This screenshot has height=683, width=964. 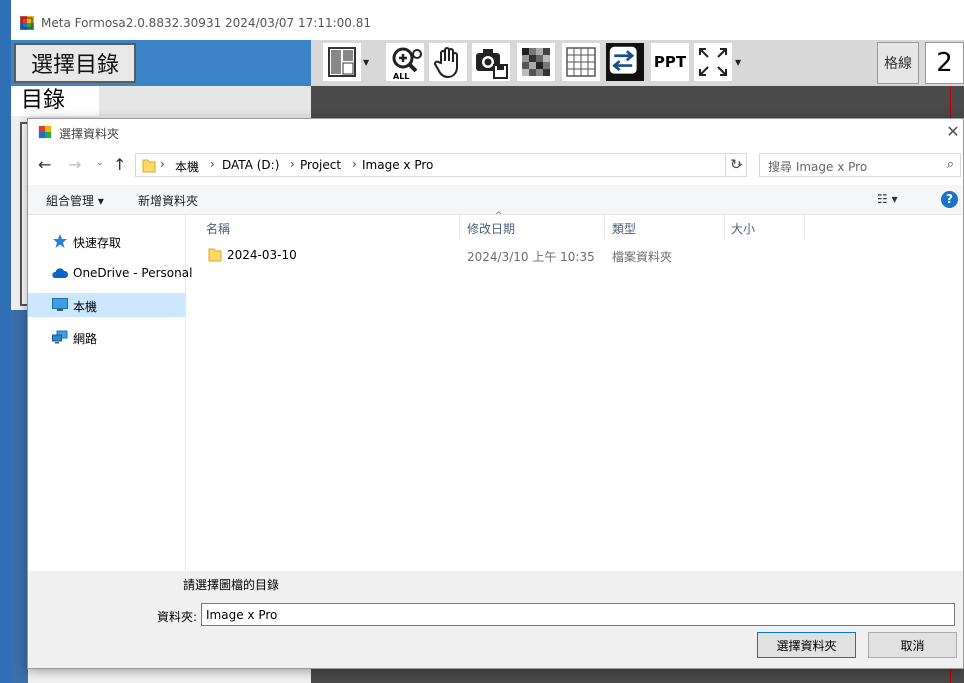 I want to click on up-arrow-icon: ↑, so click(x=119, y=164).